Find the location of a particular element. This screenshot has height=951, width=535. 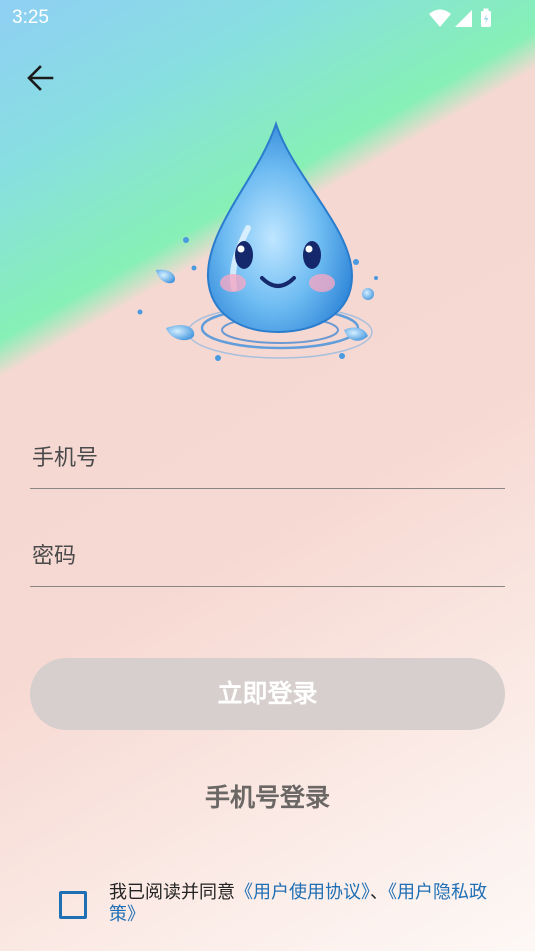

water-drop-mascot is located at coordinates (257, 240).